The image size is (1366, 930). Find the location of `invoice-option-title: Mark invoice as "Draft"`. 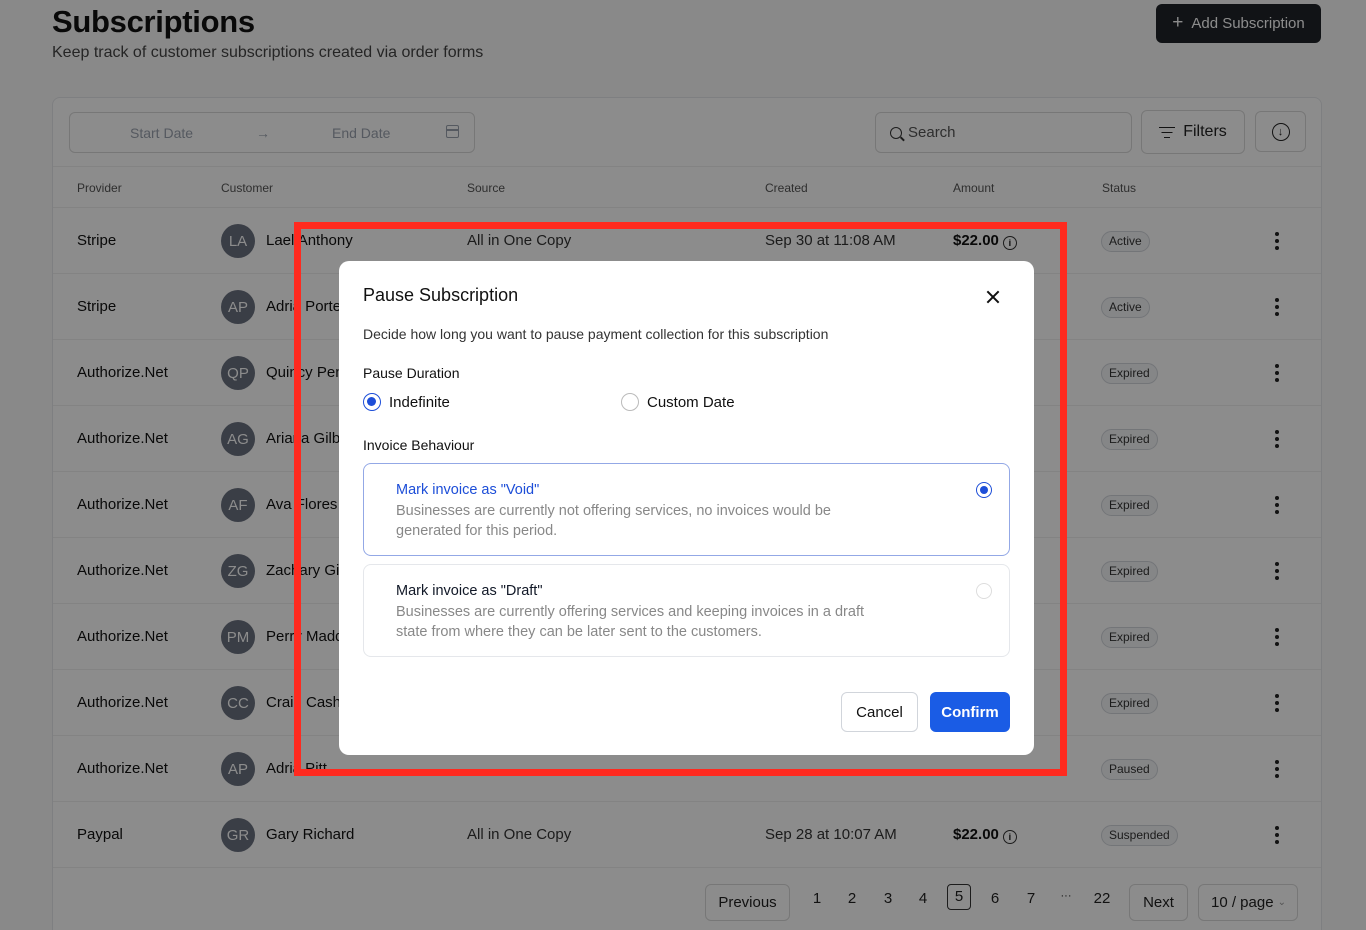

invoice-option-title: Mark invoice as "Draft" is located at coordinates (469, 591).